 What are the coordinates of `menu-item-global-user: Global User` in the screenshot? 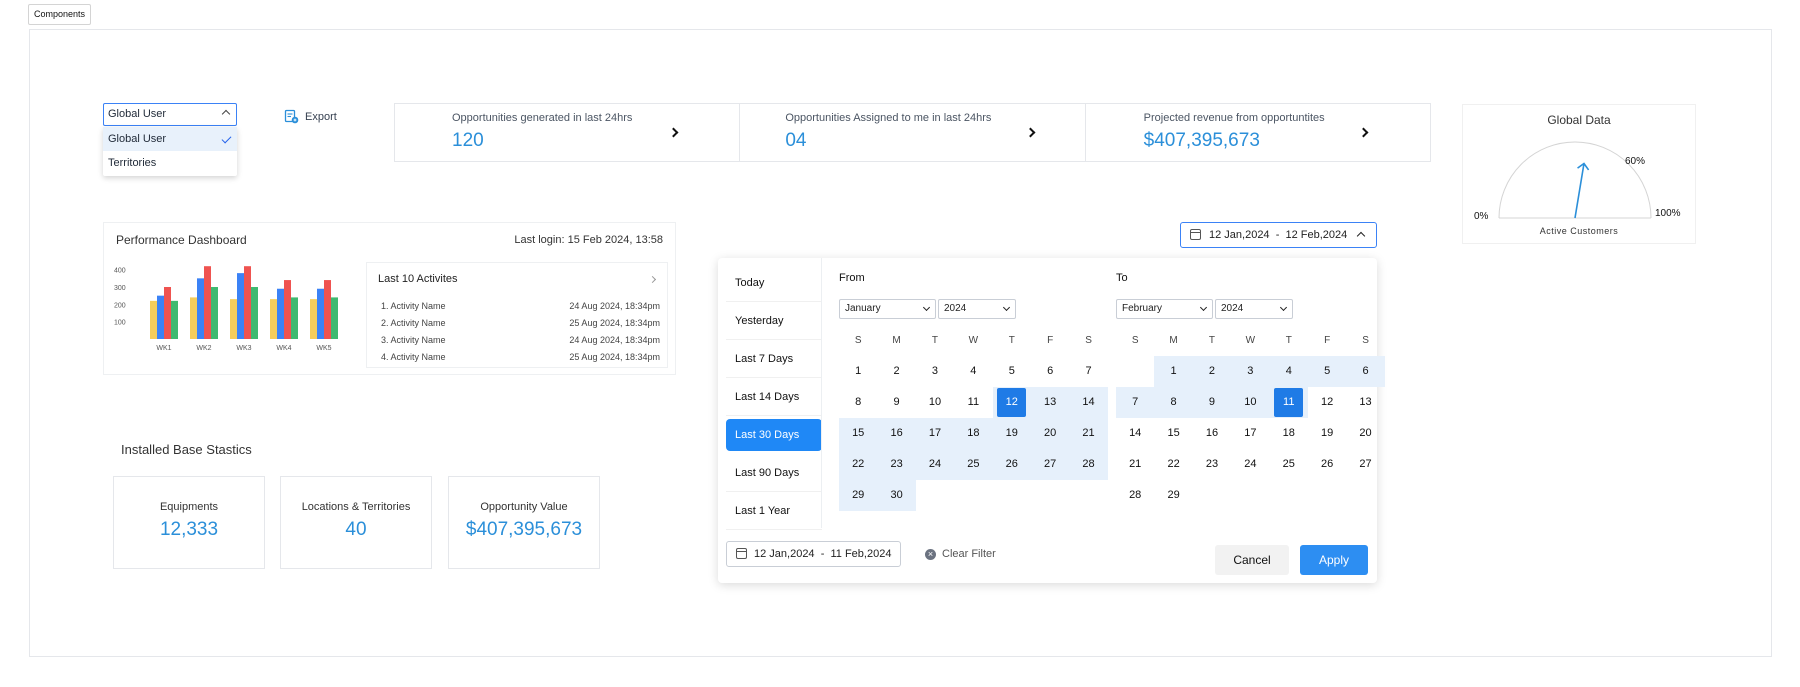 It's located at (170, 139).